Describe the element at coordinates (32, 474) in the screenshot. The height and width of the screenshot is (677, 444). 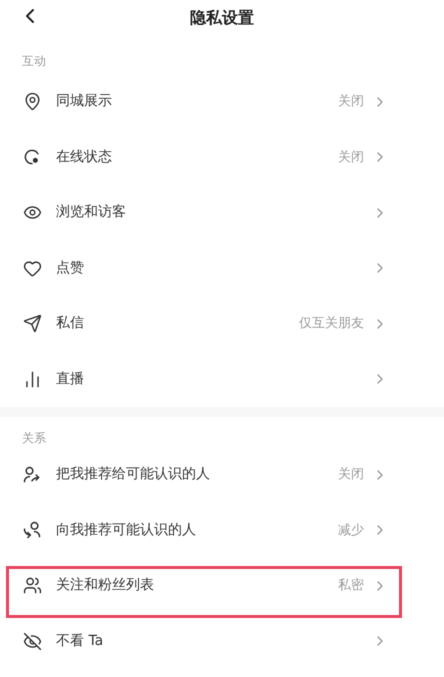
I see `user-share-icon` at that location.